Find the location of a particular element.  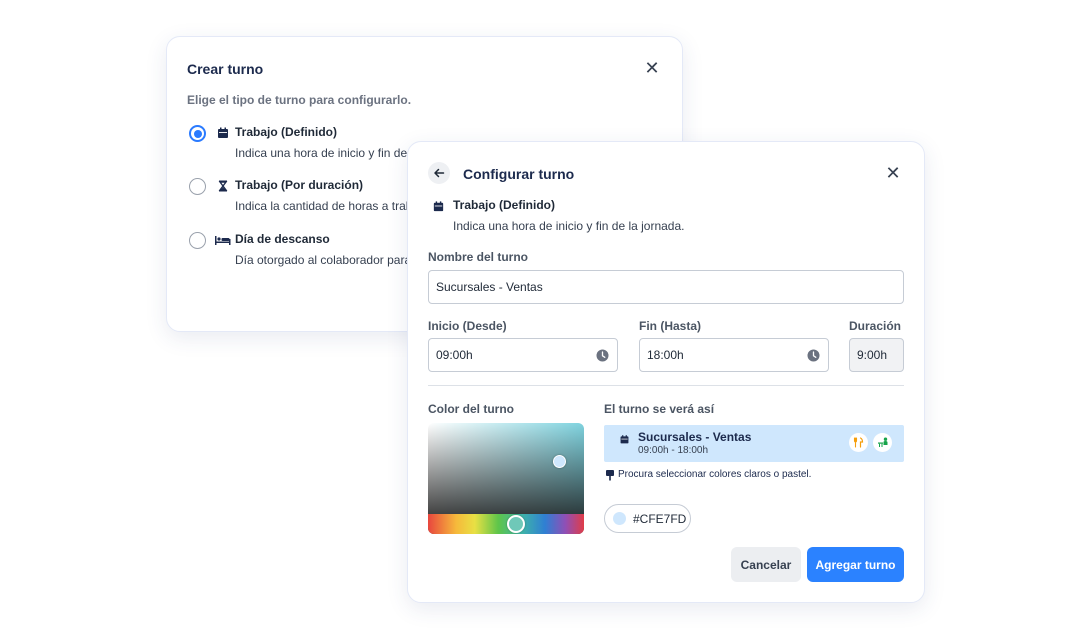

color-picker is located at coordinates (506, 478).